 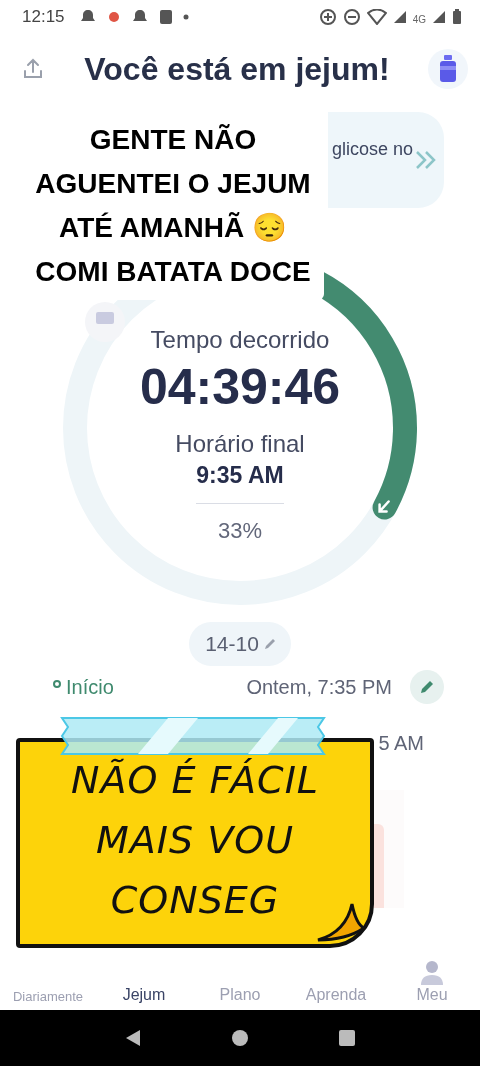 I want to click on wifi-icon, so click(x=376, y=17).